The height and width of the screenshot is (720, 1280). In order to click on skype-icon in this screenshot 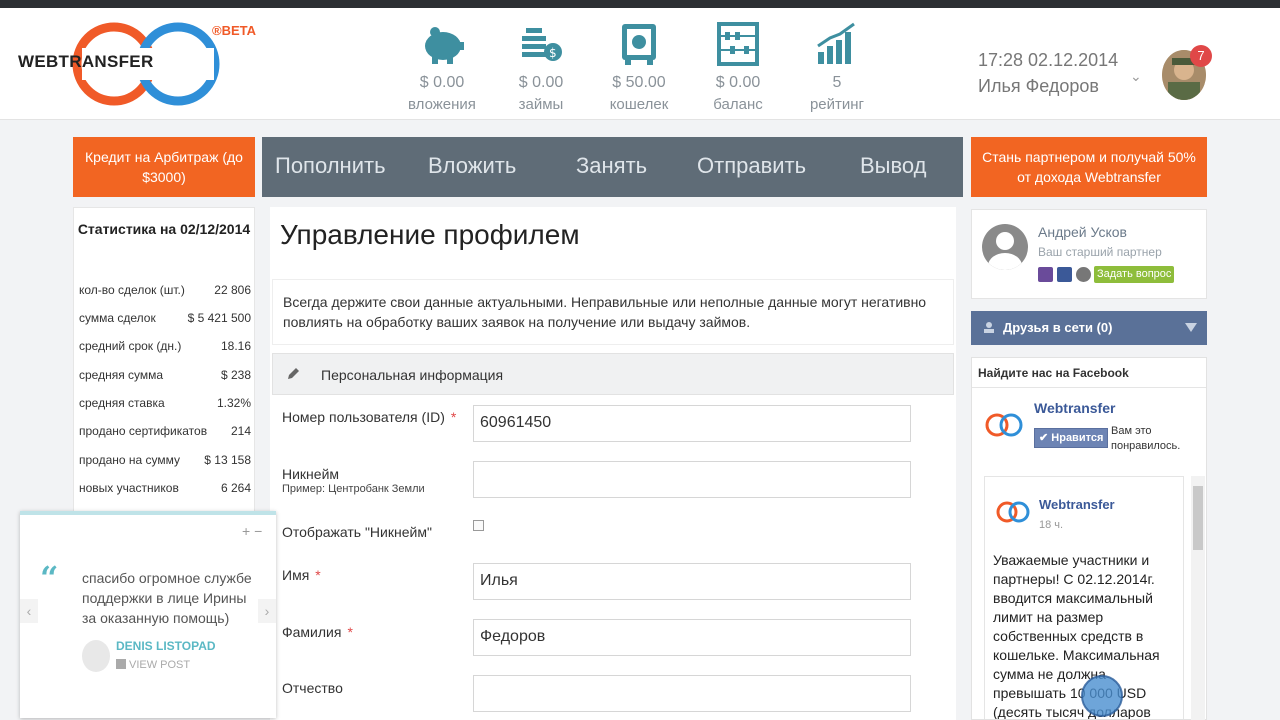, I will do `click(1083, 274)`.